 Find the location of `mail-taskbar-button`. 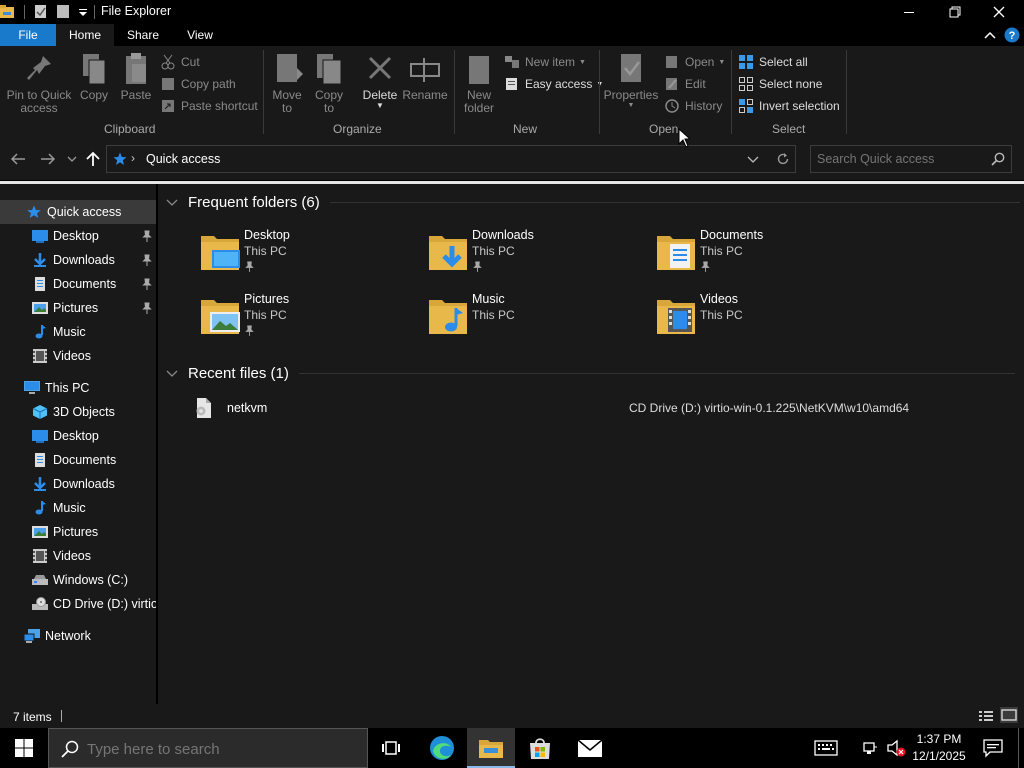

mail-taskbar-button is located at coordinates (590, 748).